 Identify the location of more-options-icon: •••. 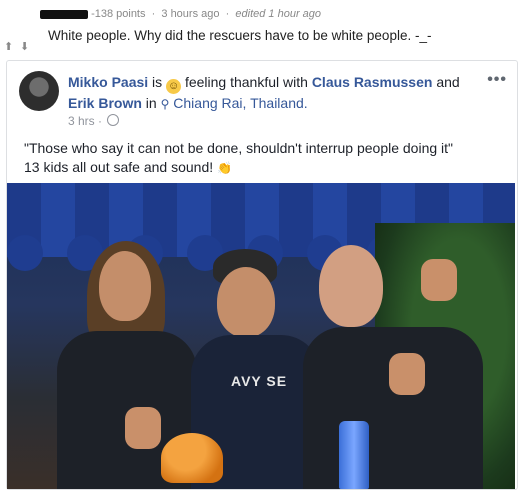
(497, 80).